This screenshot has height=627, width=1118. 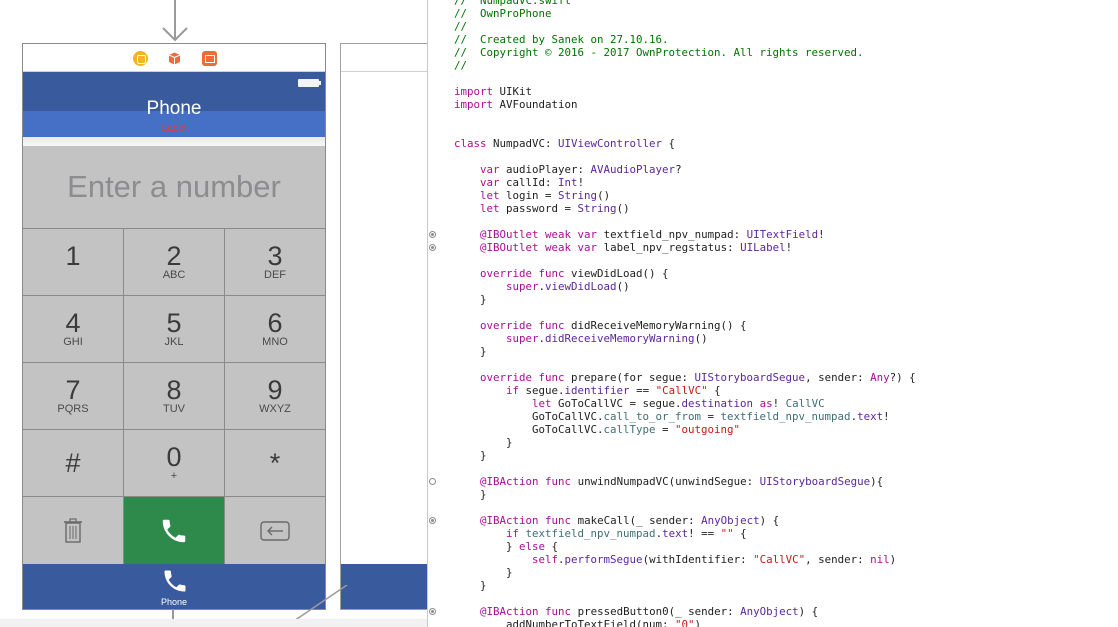 What do you see at coordinates (490, 208) in the screenshot?
I see `code-token: let` at bounding box center [490, 208].